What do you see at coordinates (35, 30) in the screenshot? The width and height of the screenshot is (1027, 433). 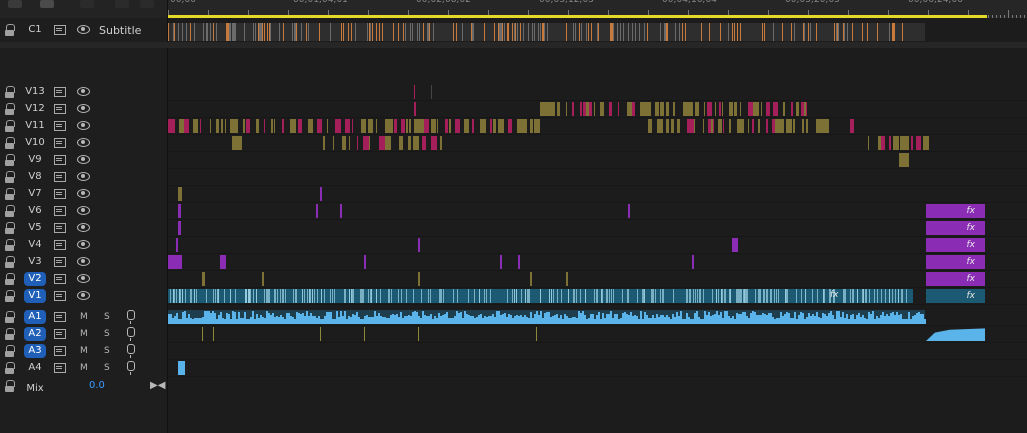 I see `track-name: C1` at bounding box center [35, 30].